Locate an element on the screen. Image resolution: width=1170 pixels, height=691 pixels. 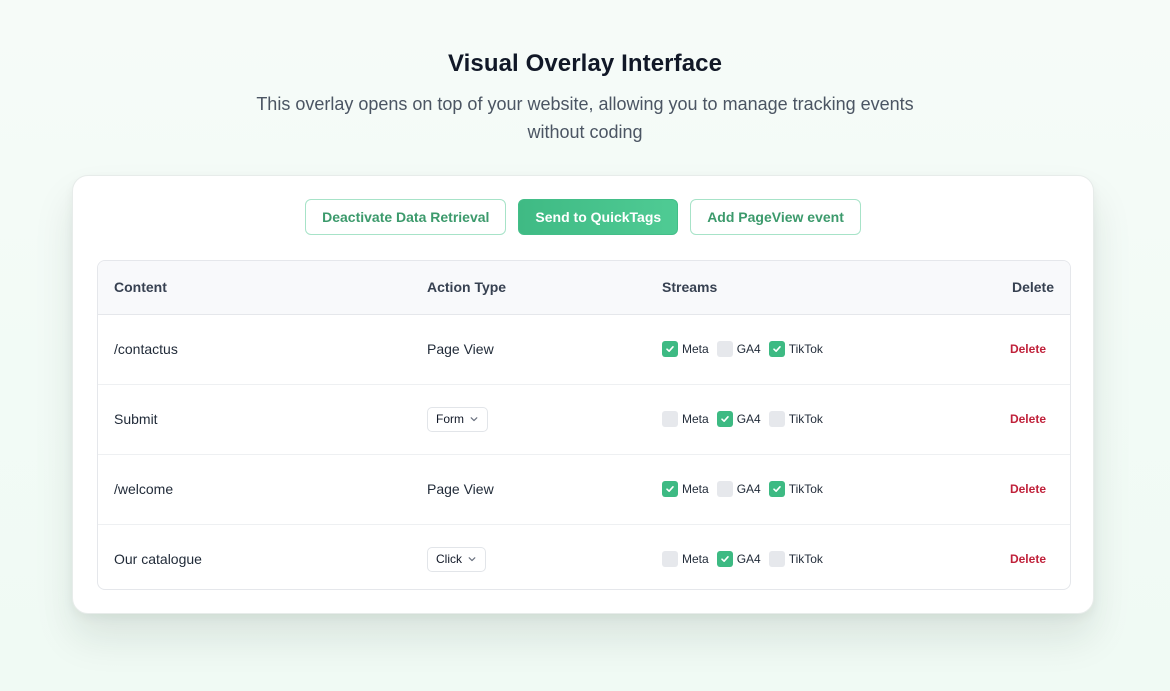
table-row: /welcome Page View Meta GA4 TikTok Delete is located at coordinates (584, 490).